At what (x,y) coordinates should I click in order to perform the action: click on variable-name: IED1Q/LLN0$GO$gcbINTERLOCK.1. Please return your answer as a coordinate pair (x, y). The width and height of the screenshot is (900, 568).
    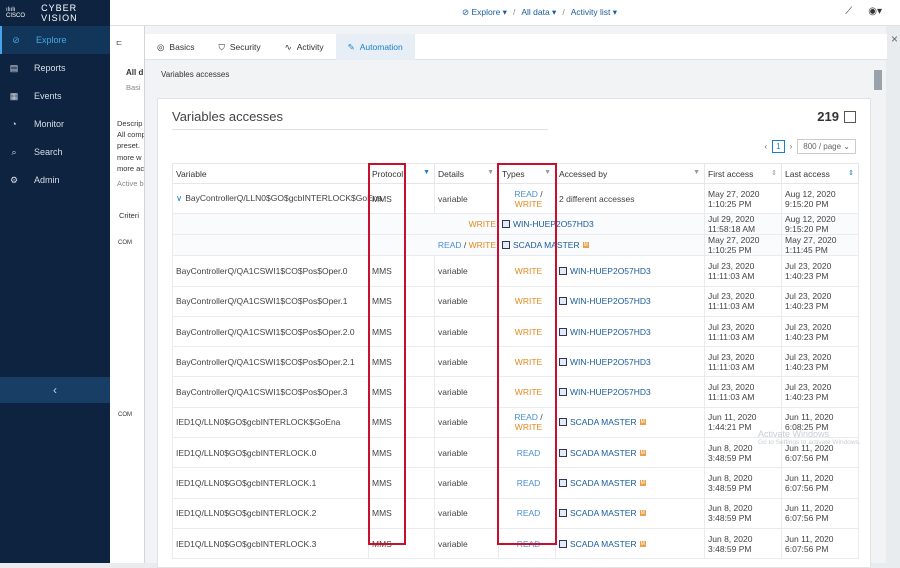
    Looking at the image, I should click on (246, 483).